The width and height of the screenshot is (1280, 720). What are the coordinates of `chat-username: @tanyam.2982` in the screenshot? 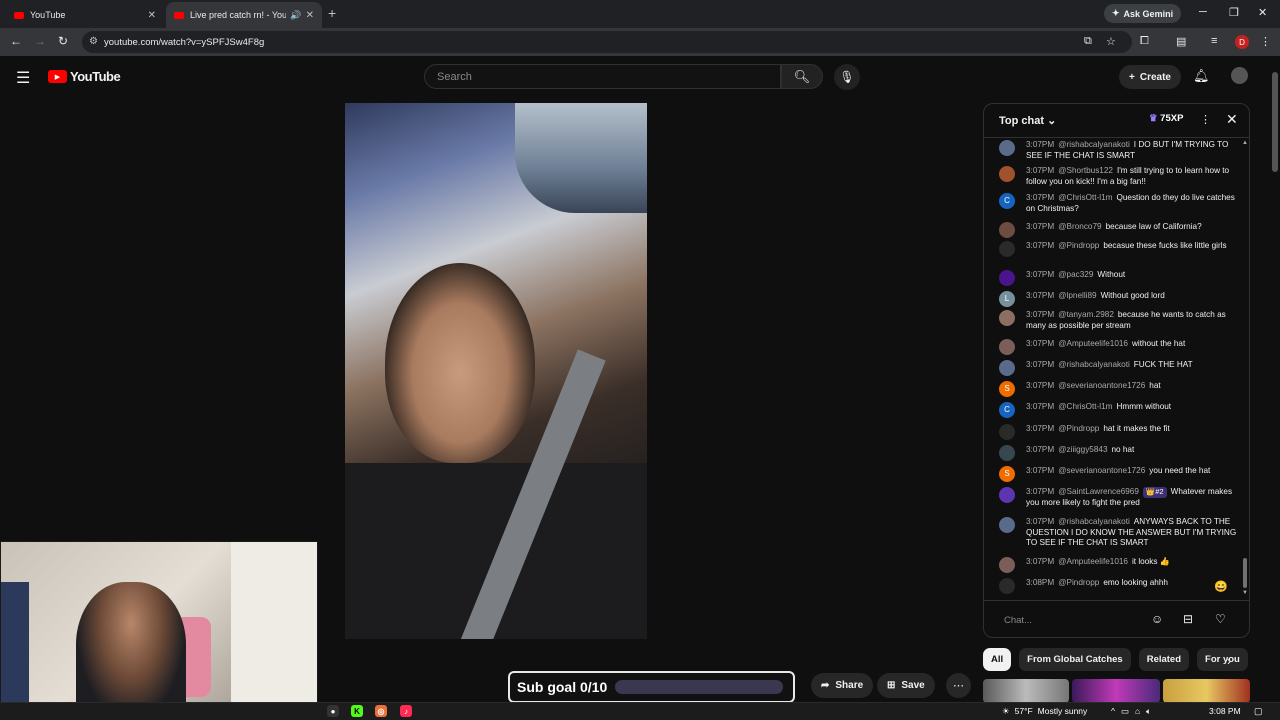 It's located at (1086, 314).